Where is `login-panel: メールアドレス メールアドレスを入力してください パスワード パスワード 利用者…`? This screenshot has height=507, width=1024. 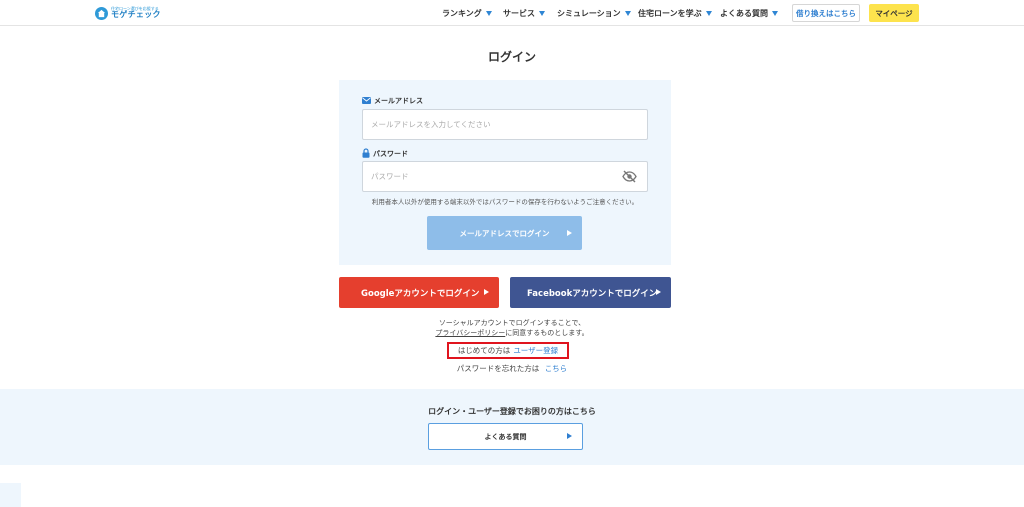 login-panel: メールアドレス メールアドレスを入力してください パスワード パスワード 利用者… is located at coordinates (505, 172).